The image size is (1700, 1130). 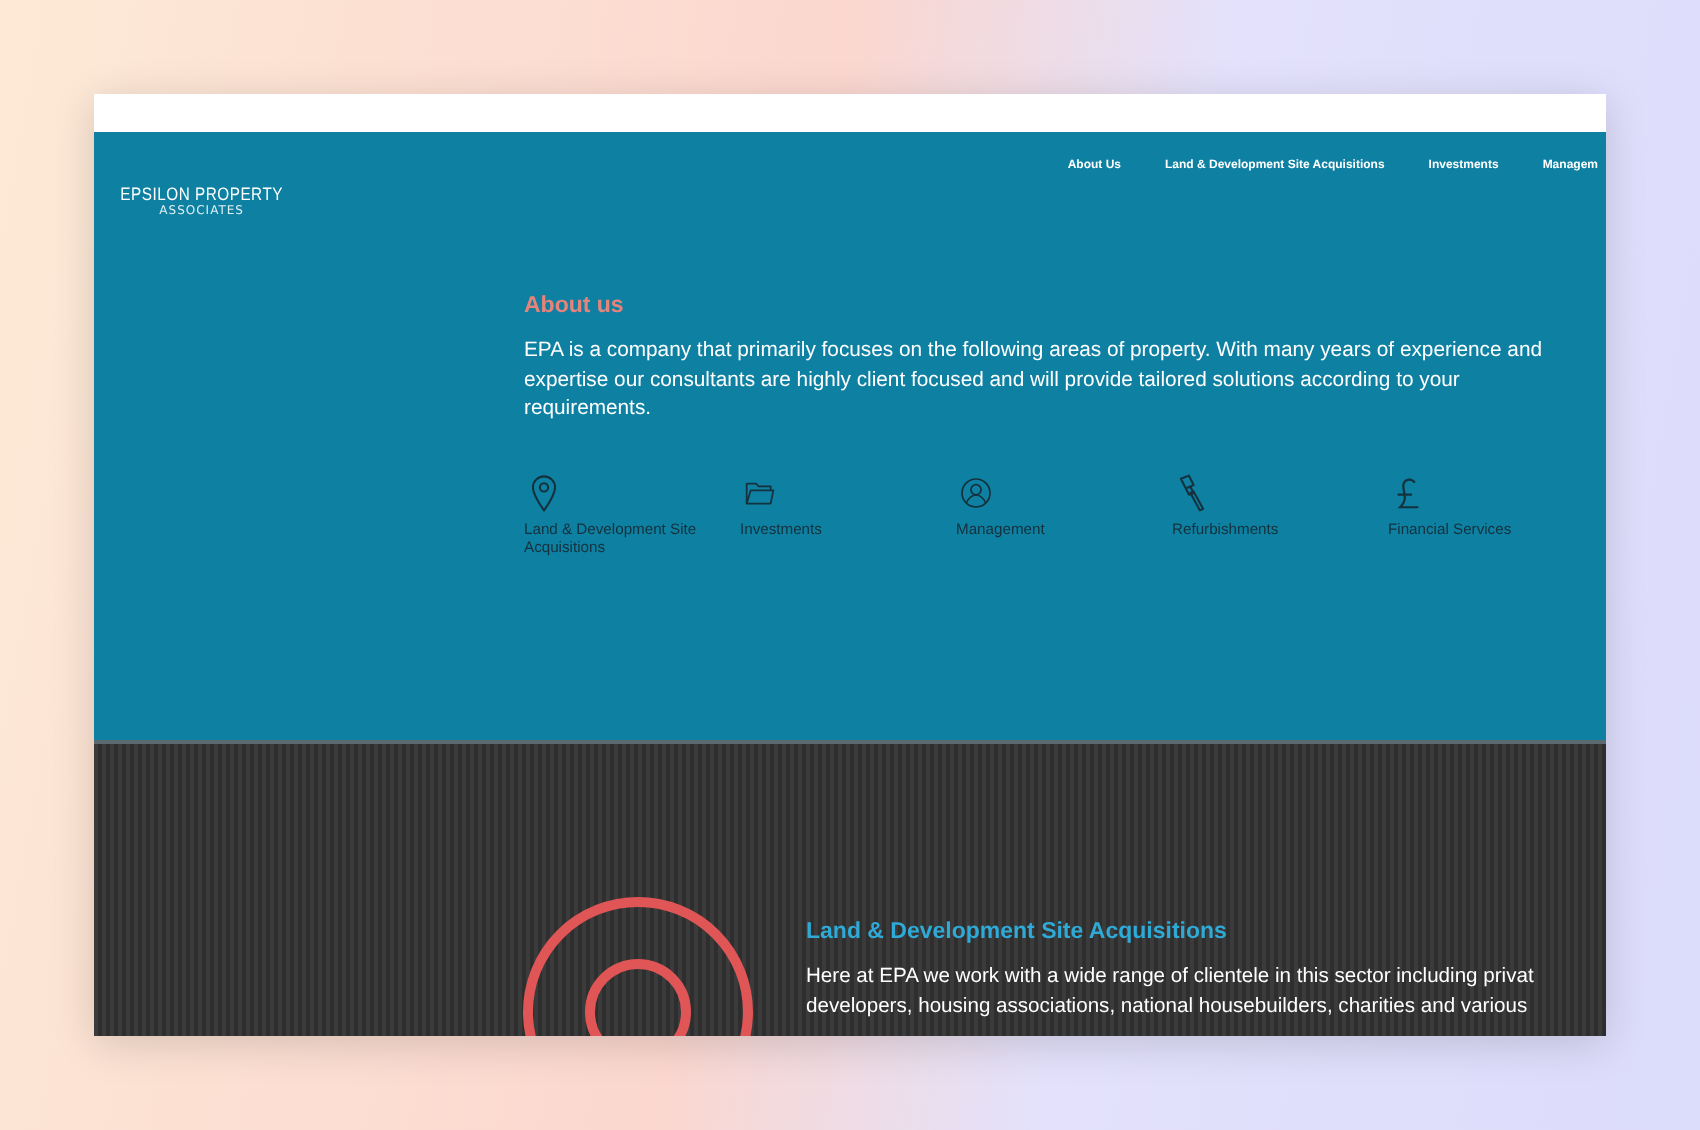 I want to click on user-circle-icon, so click(x=976, y=492).